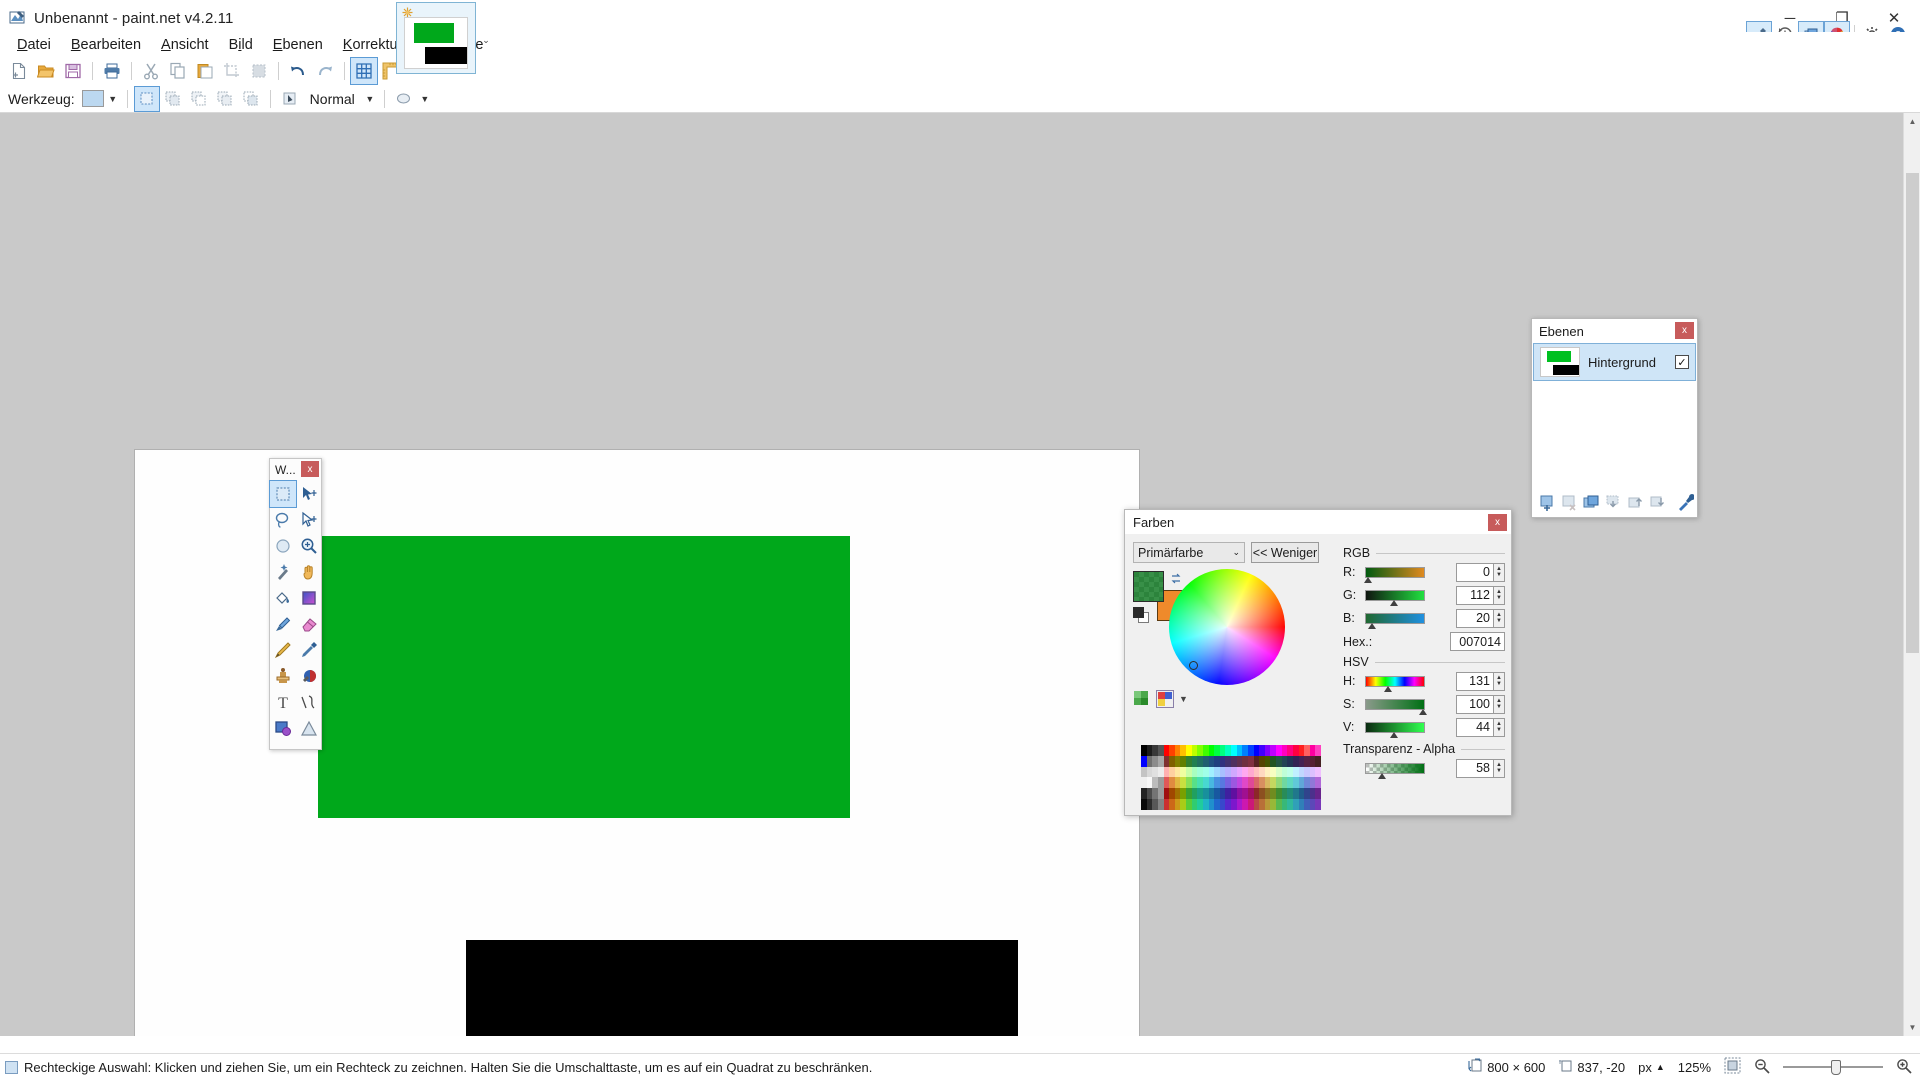  I want to click on merge-layer-down-button, so click(1613, 502).